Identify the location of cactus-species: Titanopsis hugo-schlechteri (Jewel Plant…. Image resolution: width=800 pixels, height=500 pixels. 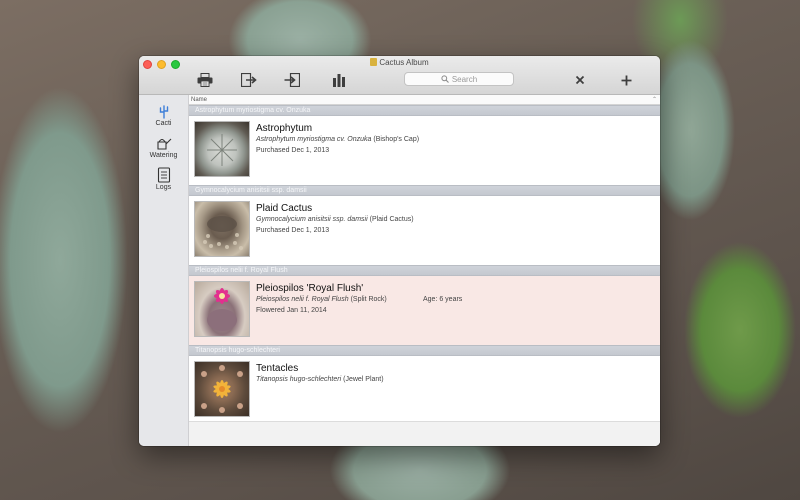
(320, 379).